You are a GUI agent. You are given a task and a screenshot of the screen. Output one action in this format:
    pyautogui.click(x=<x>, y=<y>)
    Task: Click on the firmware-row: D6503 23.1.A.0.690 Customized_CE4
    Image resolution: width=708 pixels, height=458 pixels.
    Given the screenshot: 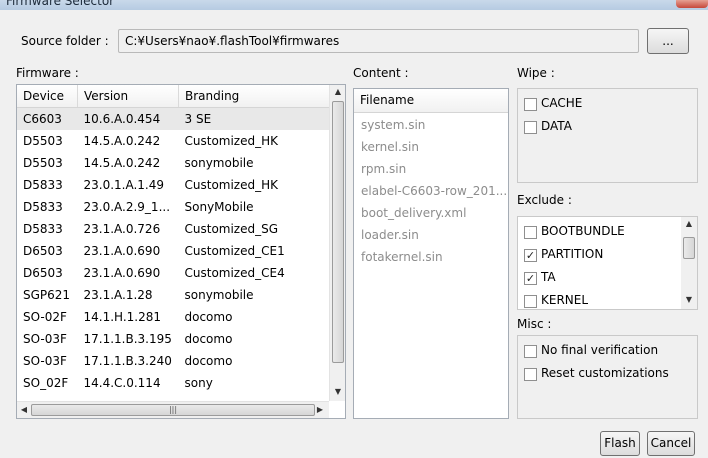 What is the action you would take?
    pyautogui.click(x=173, y=273)
    